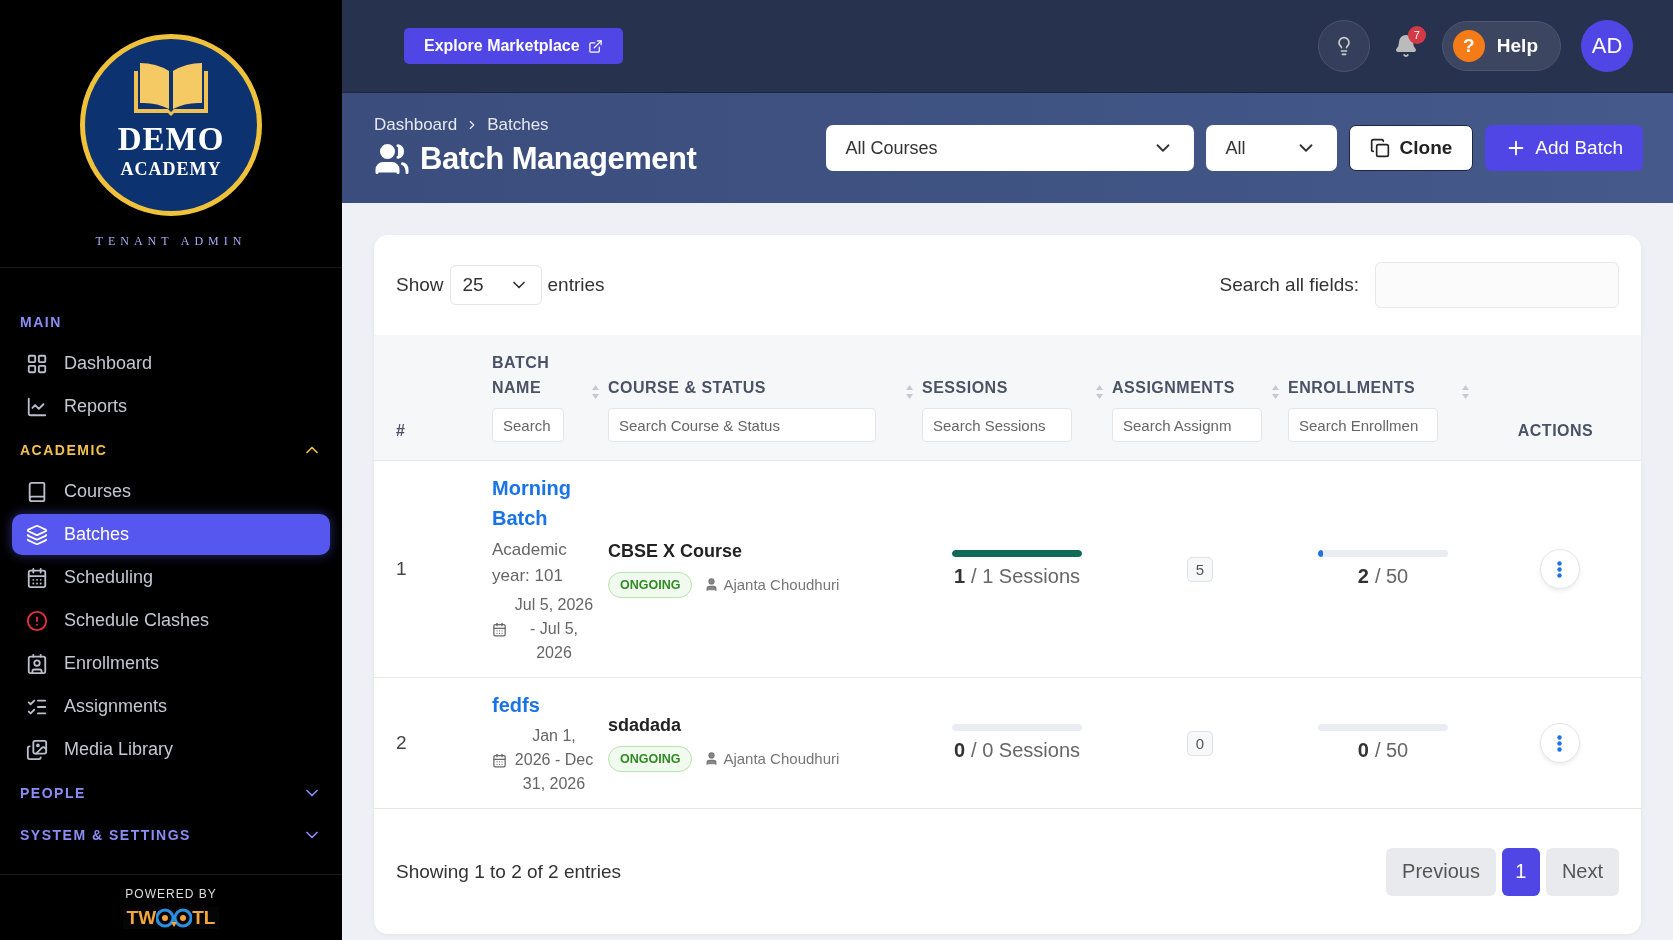 The image size is (1673, 940). I want to click on section-heading: SYSTEM & SETTINGS, so click(105, 835).